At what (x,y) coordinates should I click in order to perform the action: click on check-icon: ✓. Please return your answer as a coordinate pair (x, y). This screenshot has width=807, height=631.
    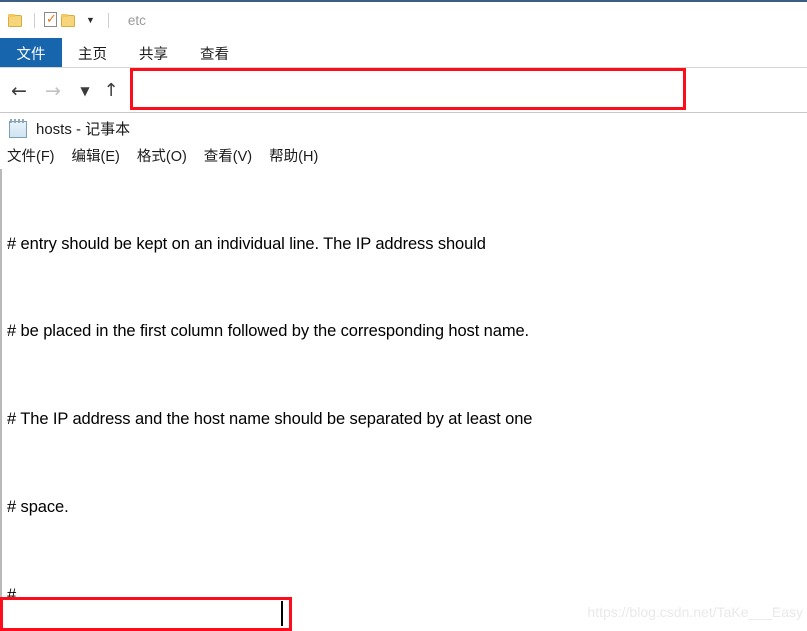
    Looking at the image, I should click on (51, 19).